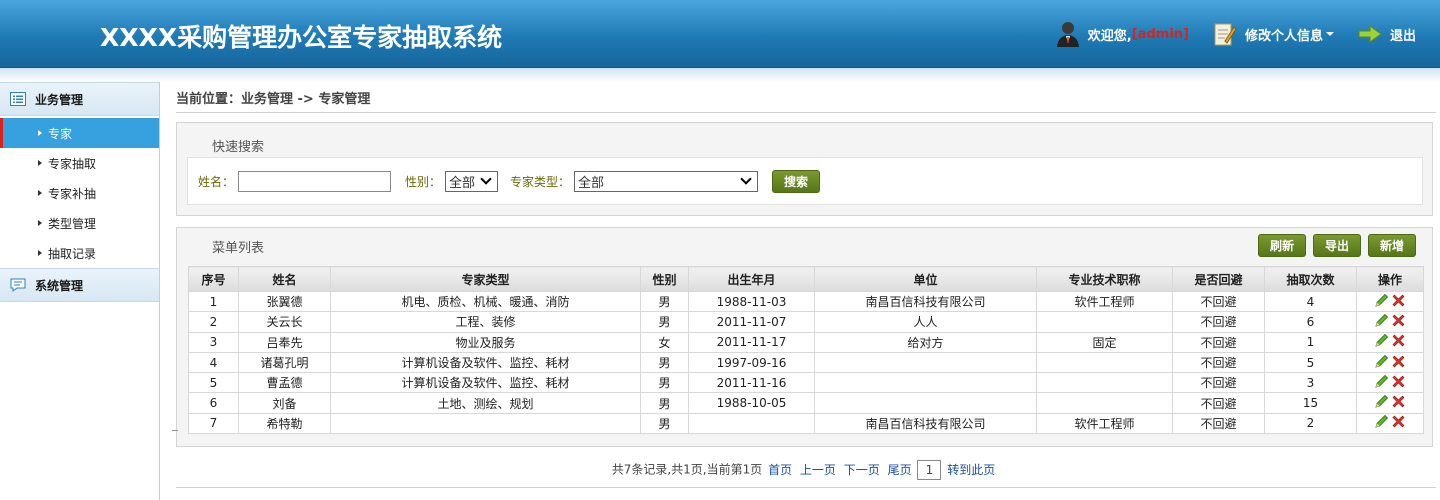 Image resolution: width=1440 pixels, height=500 pixels. Describe the element at coordinates (1104, 279) in the screenshot. I see `column-header: 专业技术职称` at that location.